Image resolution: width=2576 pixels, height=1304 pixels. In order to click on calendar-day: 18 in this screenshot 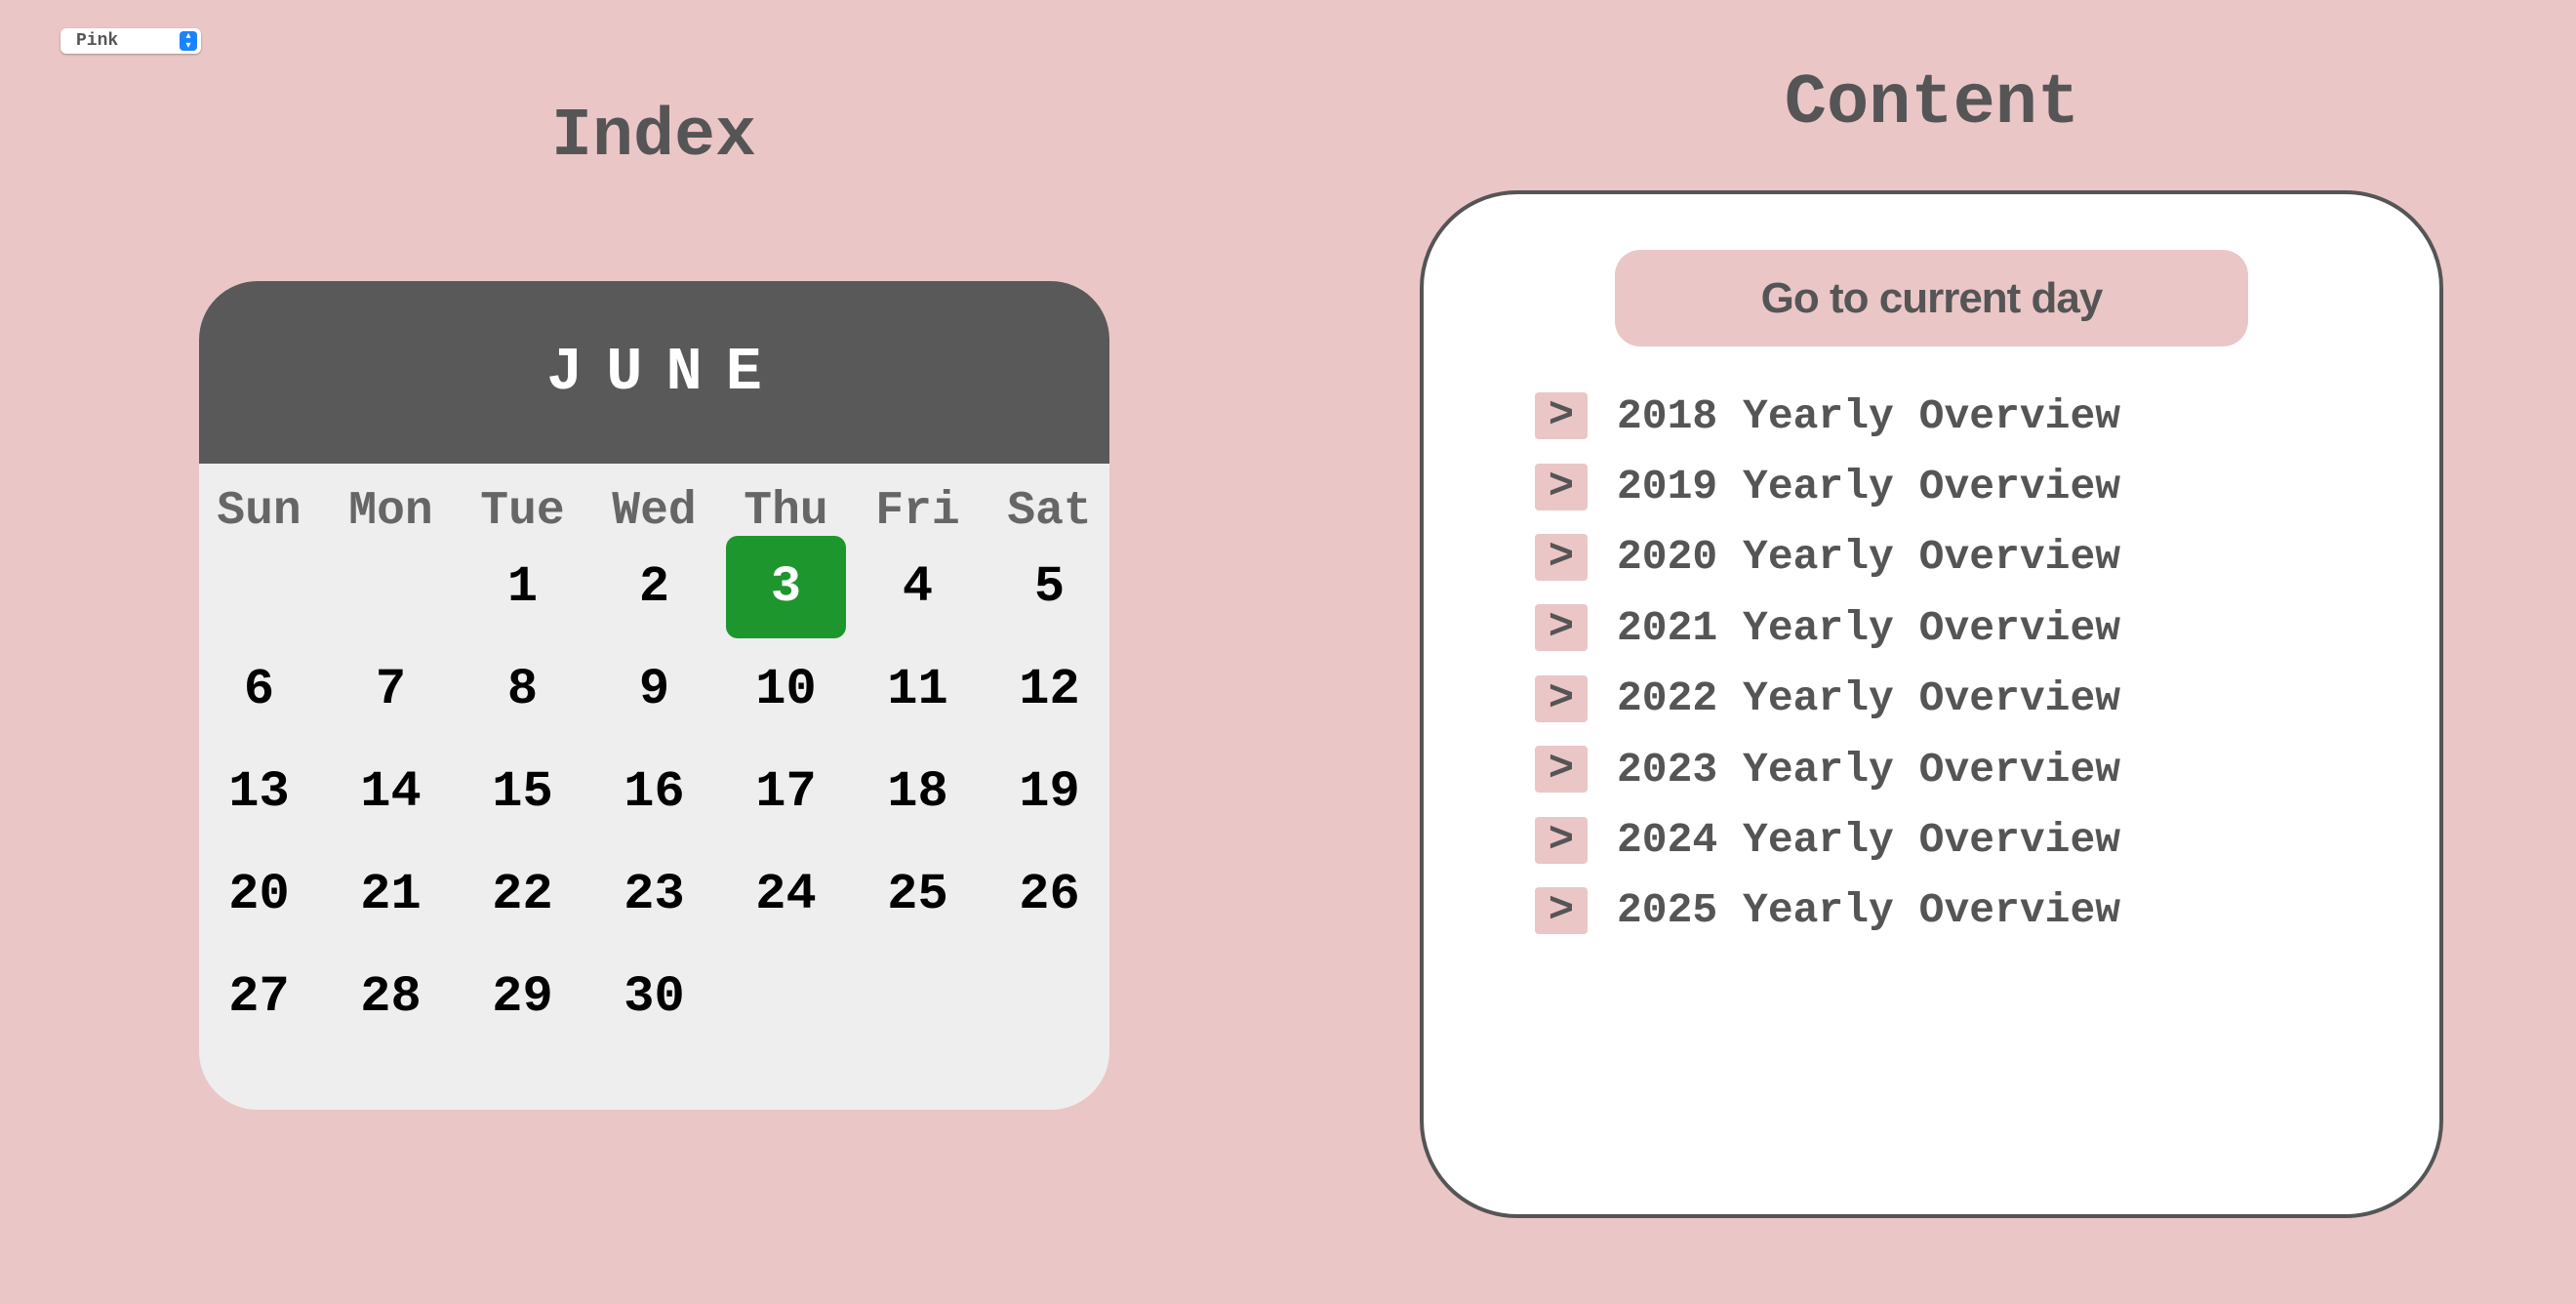, I will do `click(918, 792)`.